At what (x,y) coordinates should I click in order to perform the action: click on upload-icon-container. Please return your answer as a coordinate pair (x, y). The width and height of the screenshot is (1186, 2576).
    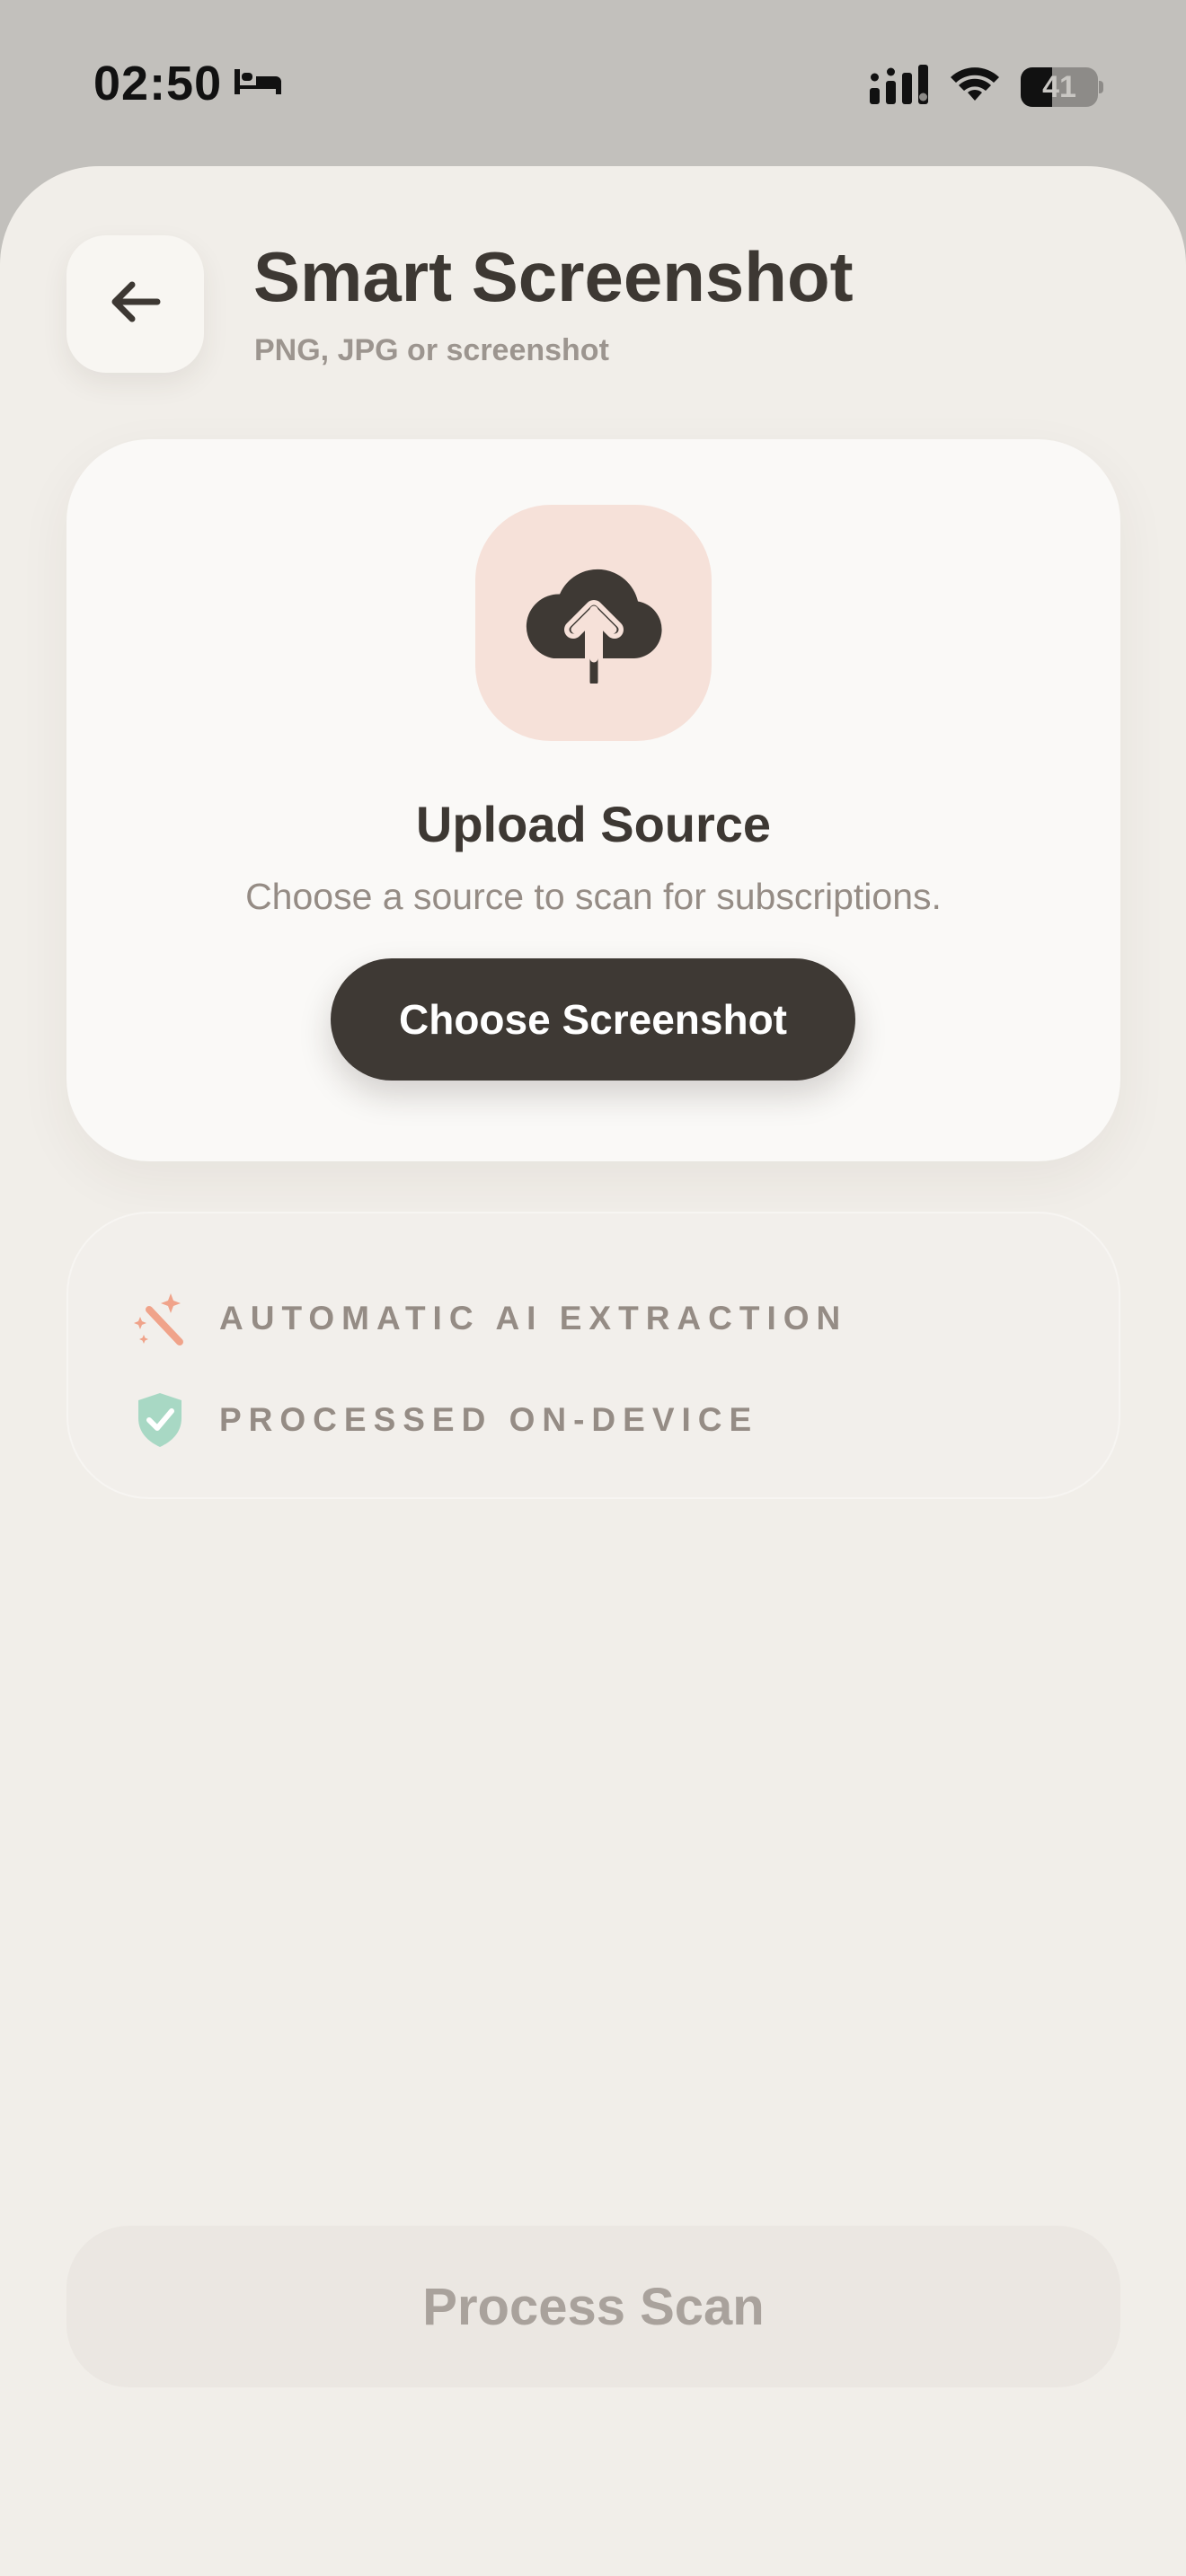
    Looking at the image, I should click on (593, 623).